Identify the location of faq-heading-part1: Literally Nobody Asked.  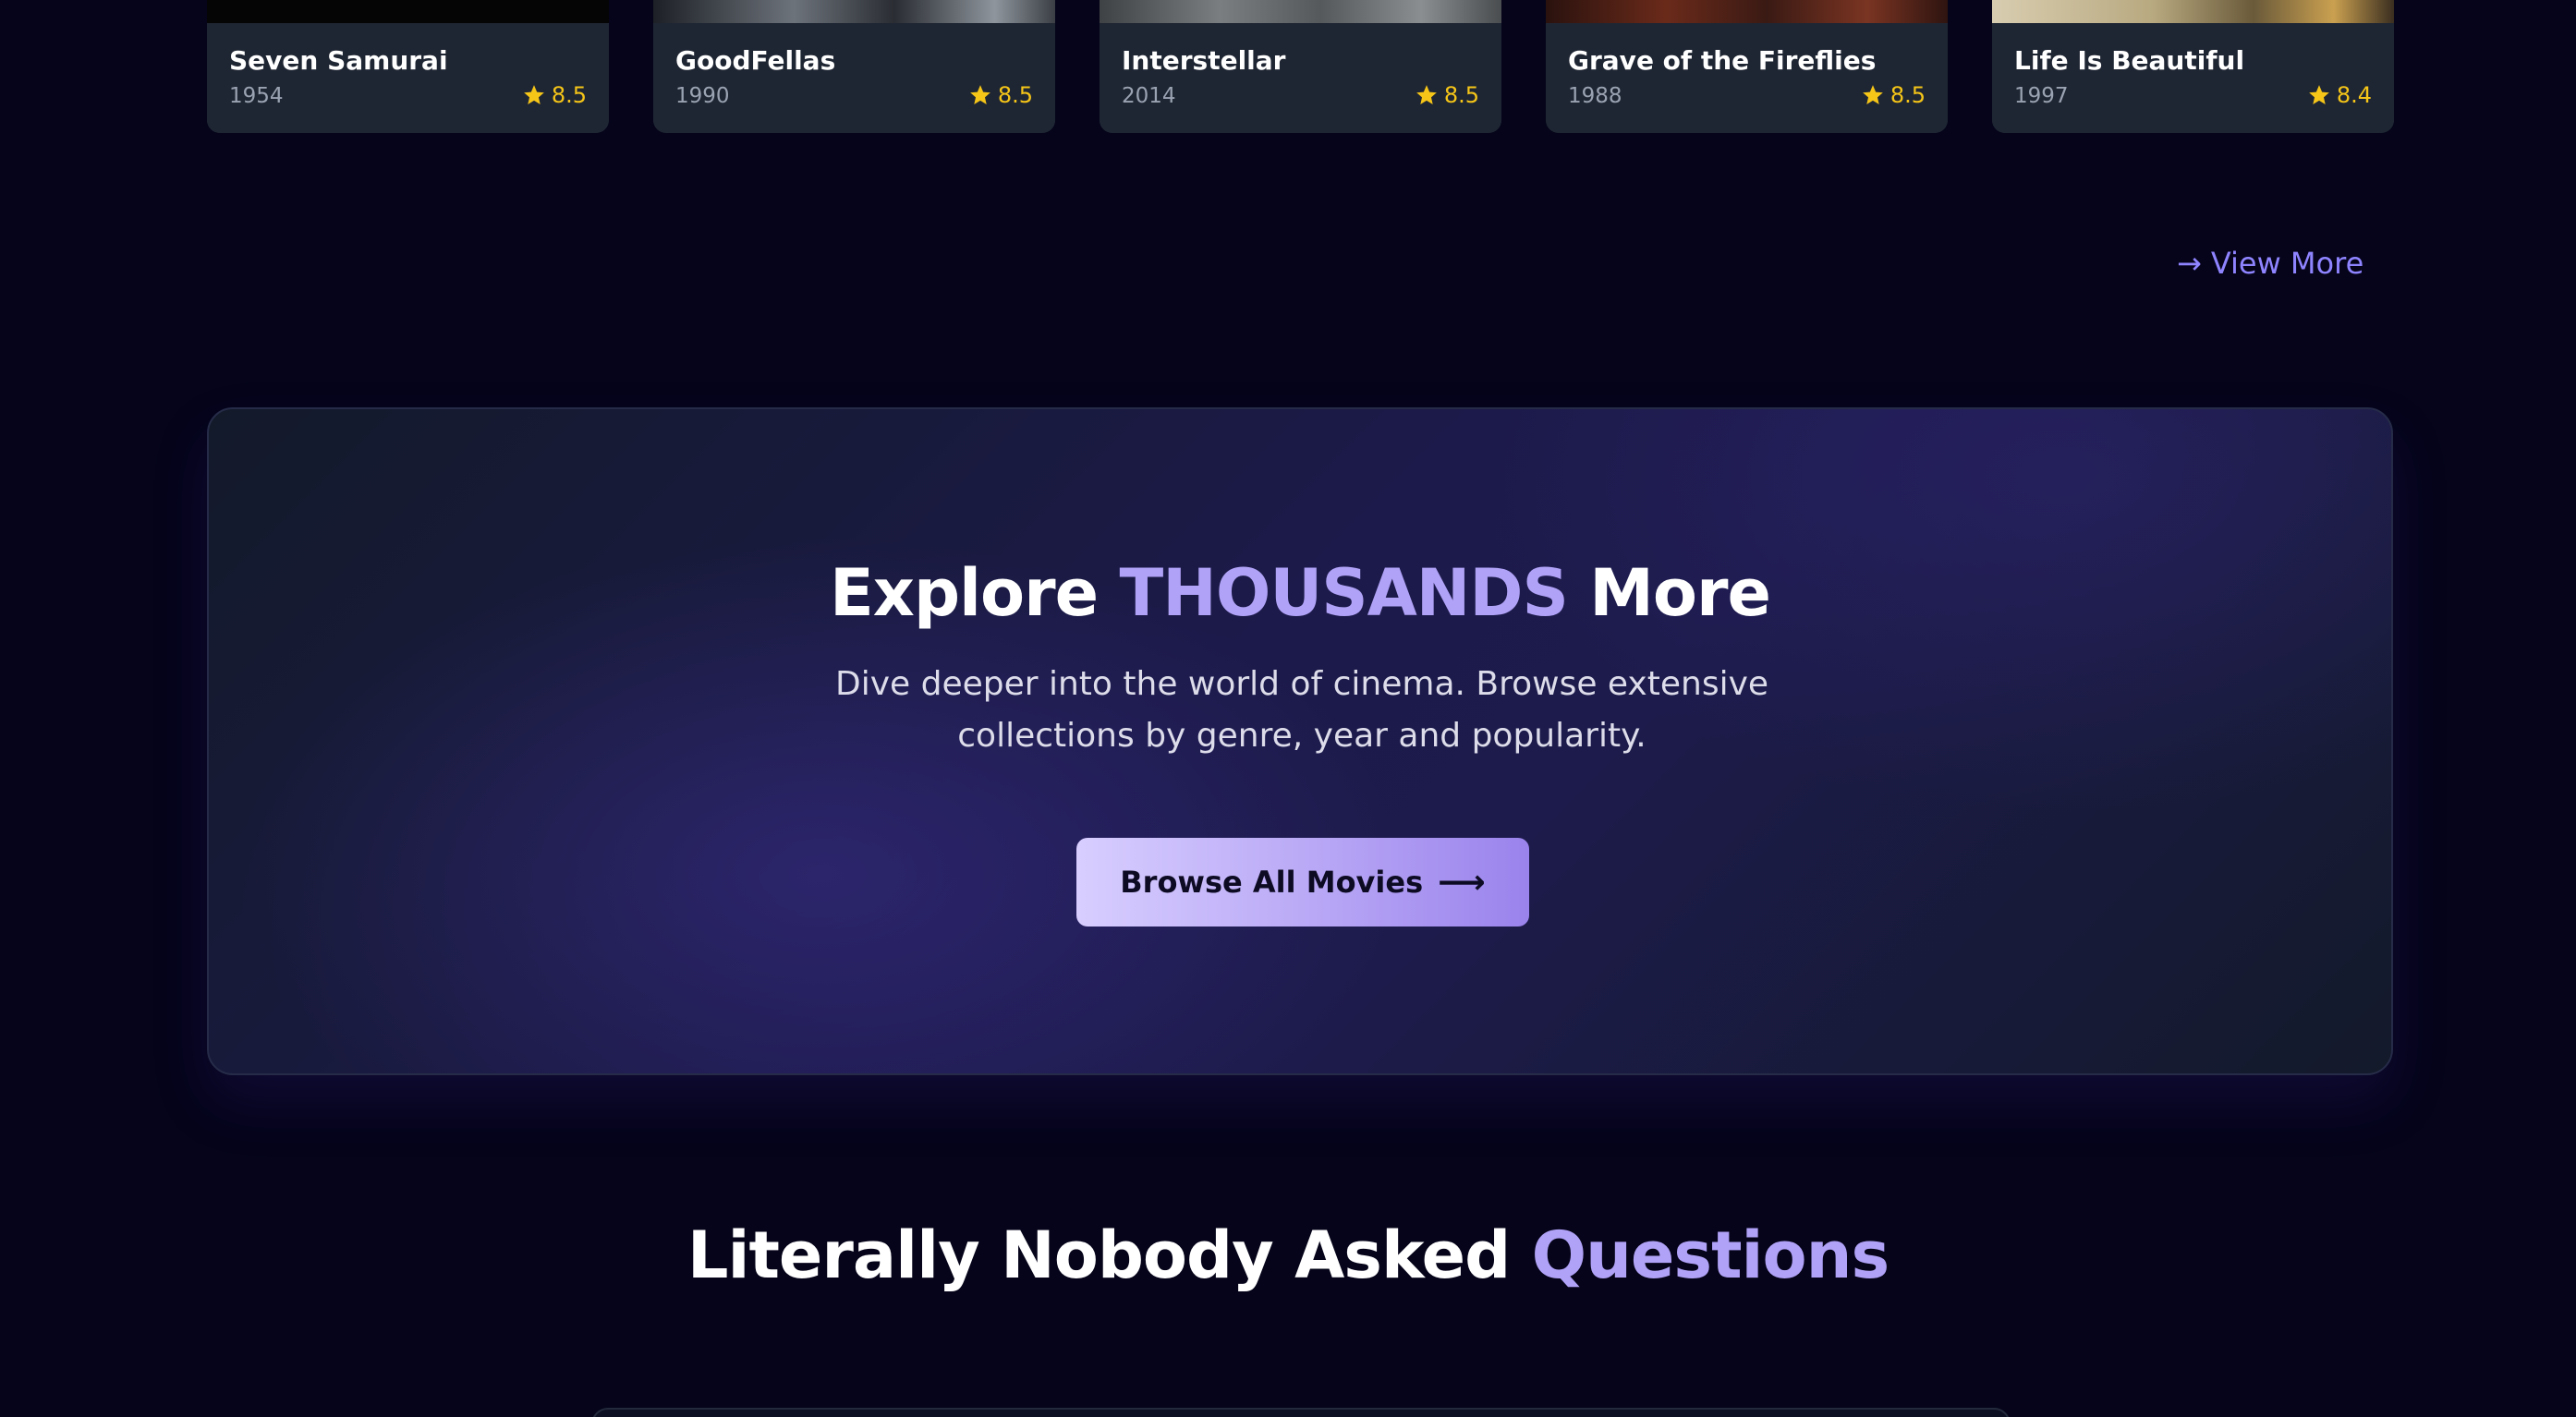
(1109, 1255).